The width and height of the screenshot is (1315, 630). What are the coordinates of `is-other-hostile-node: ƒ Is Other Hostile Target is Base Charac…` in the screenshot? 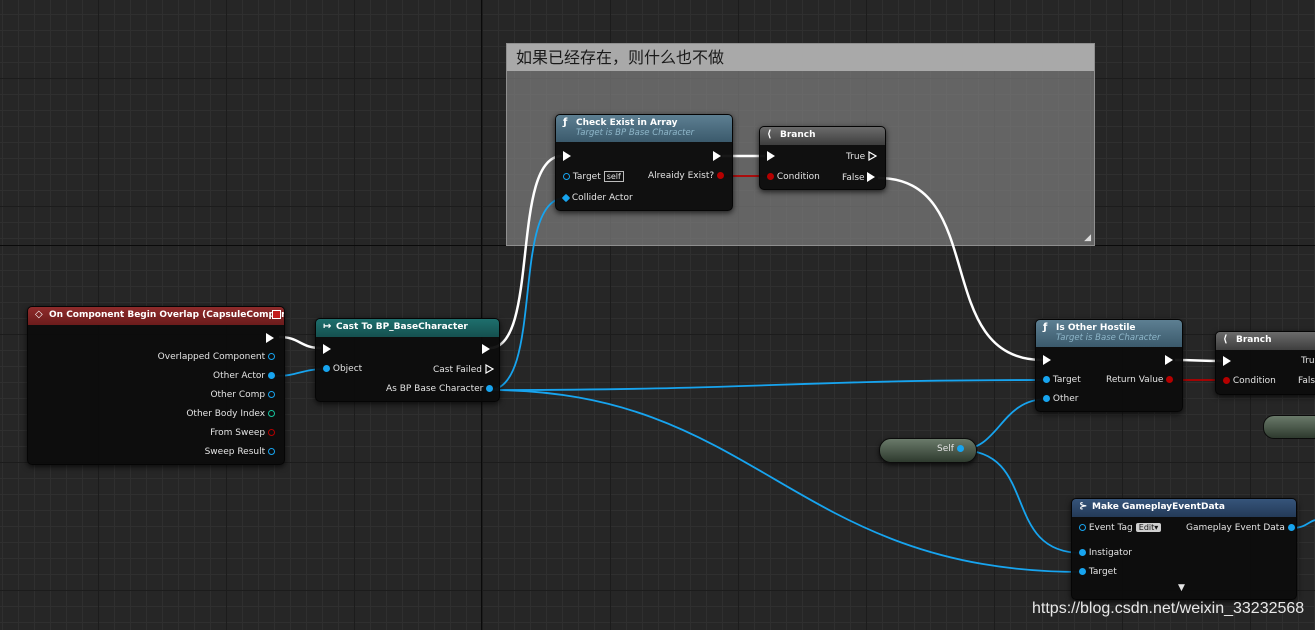 It's located at (1109, 365).